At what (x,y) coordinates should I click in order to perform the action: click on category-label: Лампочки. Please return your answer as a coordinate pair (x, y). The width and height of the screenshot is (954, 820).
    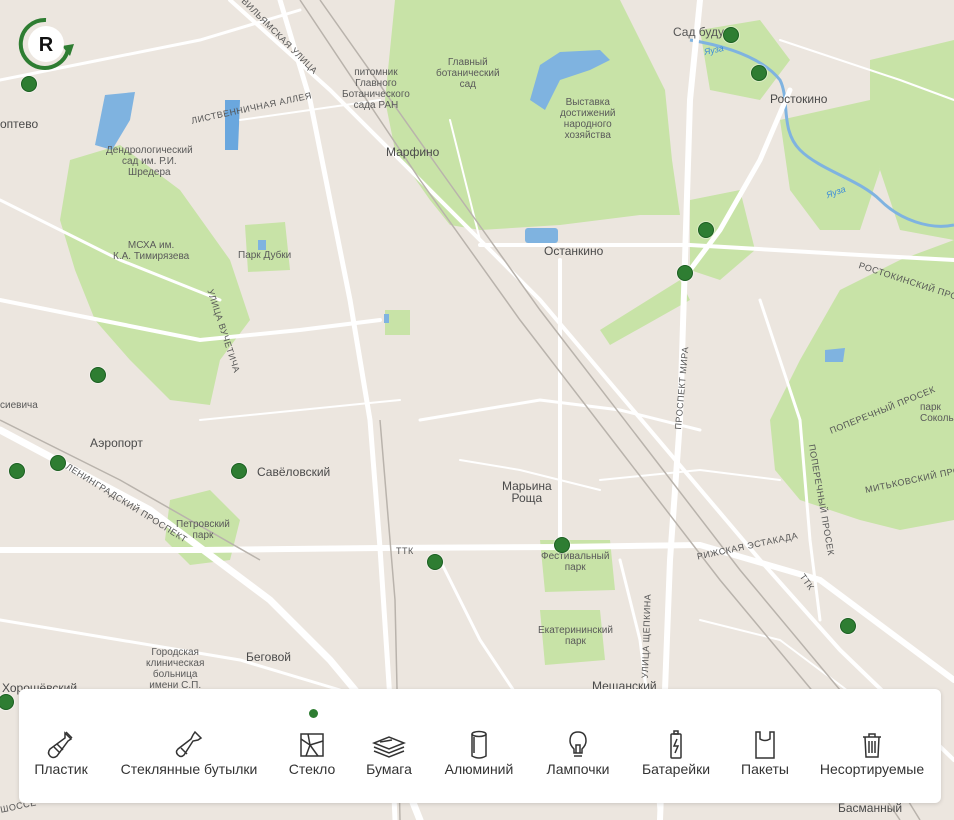
    Looking at the image, I should click on (578, 769).